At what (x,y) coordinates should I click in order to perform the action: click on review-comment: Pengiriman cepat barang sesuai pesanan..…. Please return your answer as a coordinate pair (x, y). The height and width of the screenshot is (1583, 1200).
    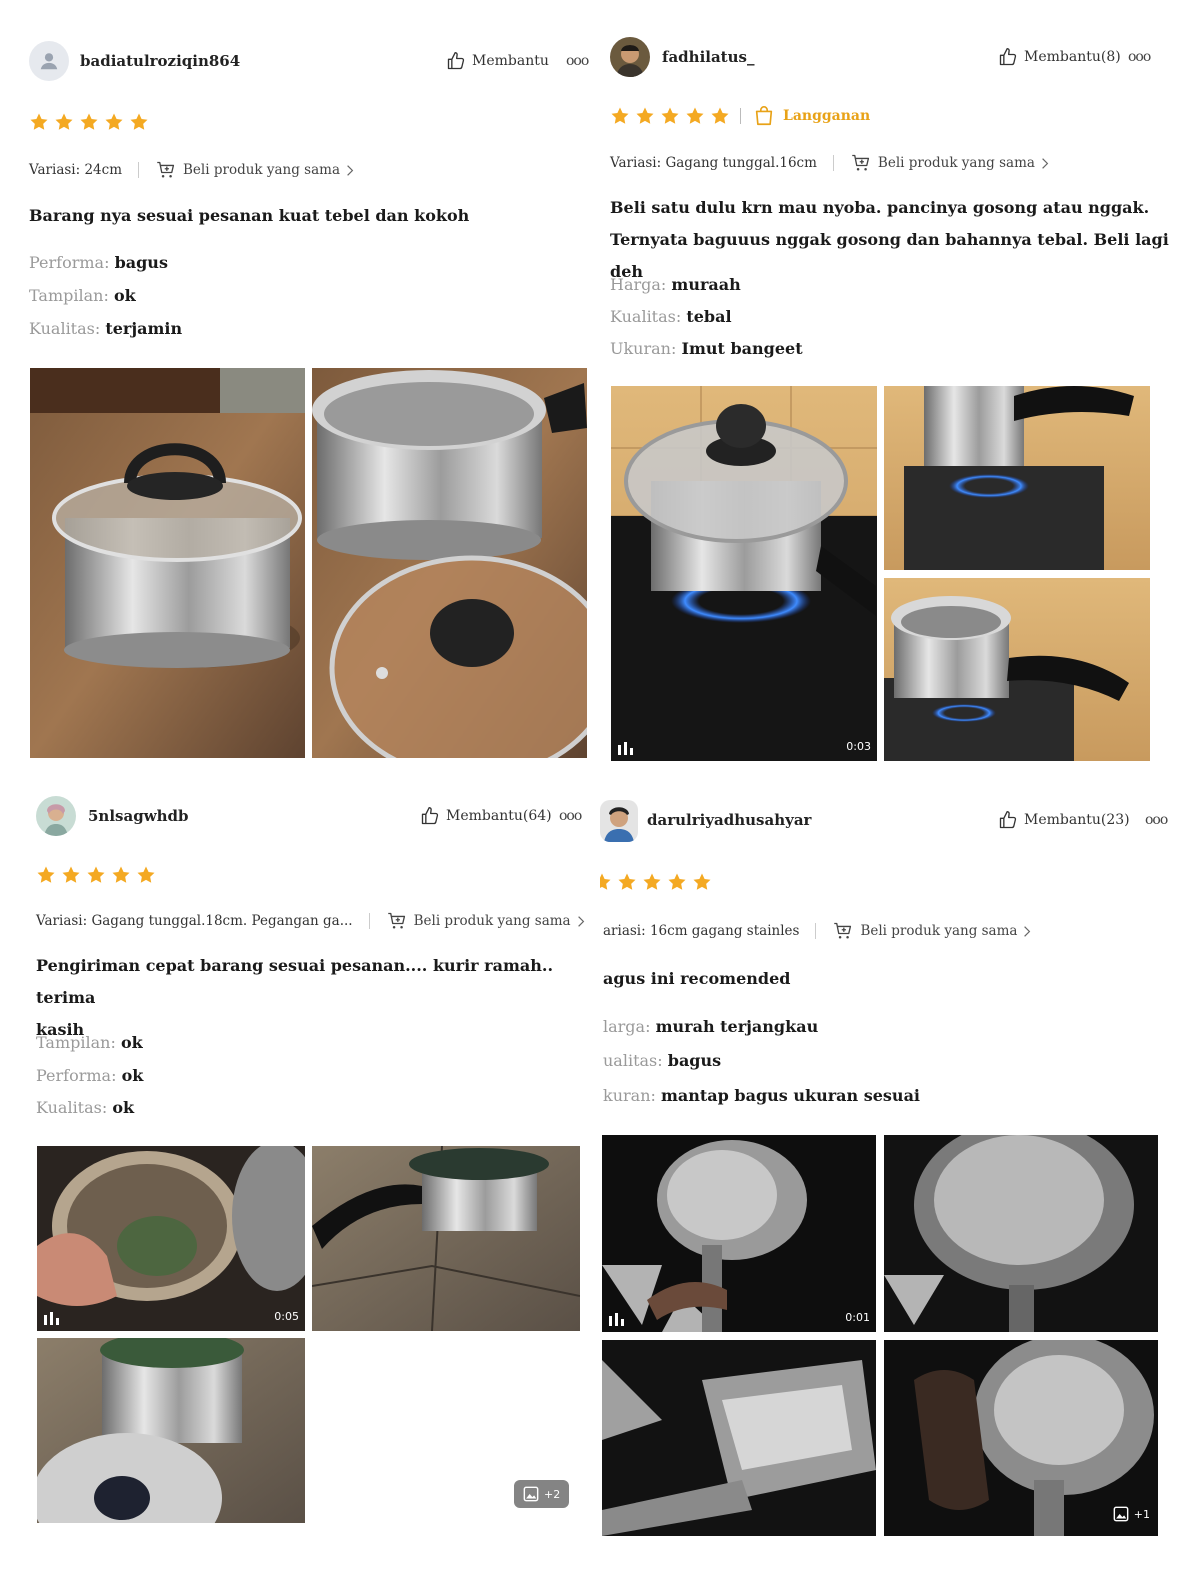
    Looking at the image, I should click on (318, 998).